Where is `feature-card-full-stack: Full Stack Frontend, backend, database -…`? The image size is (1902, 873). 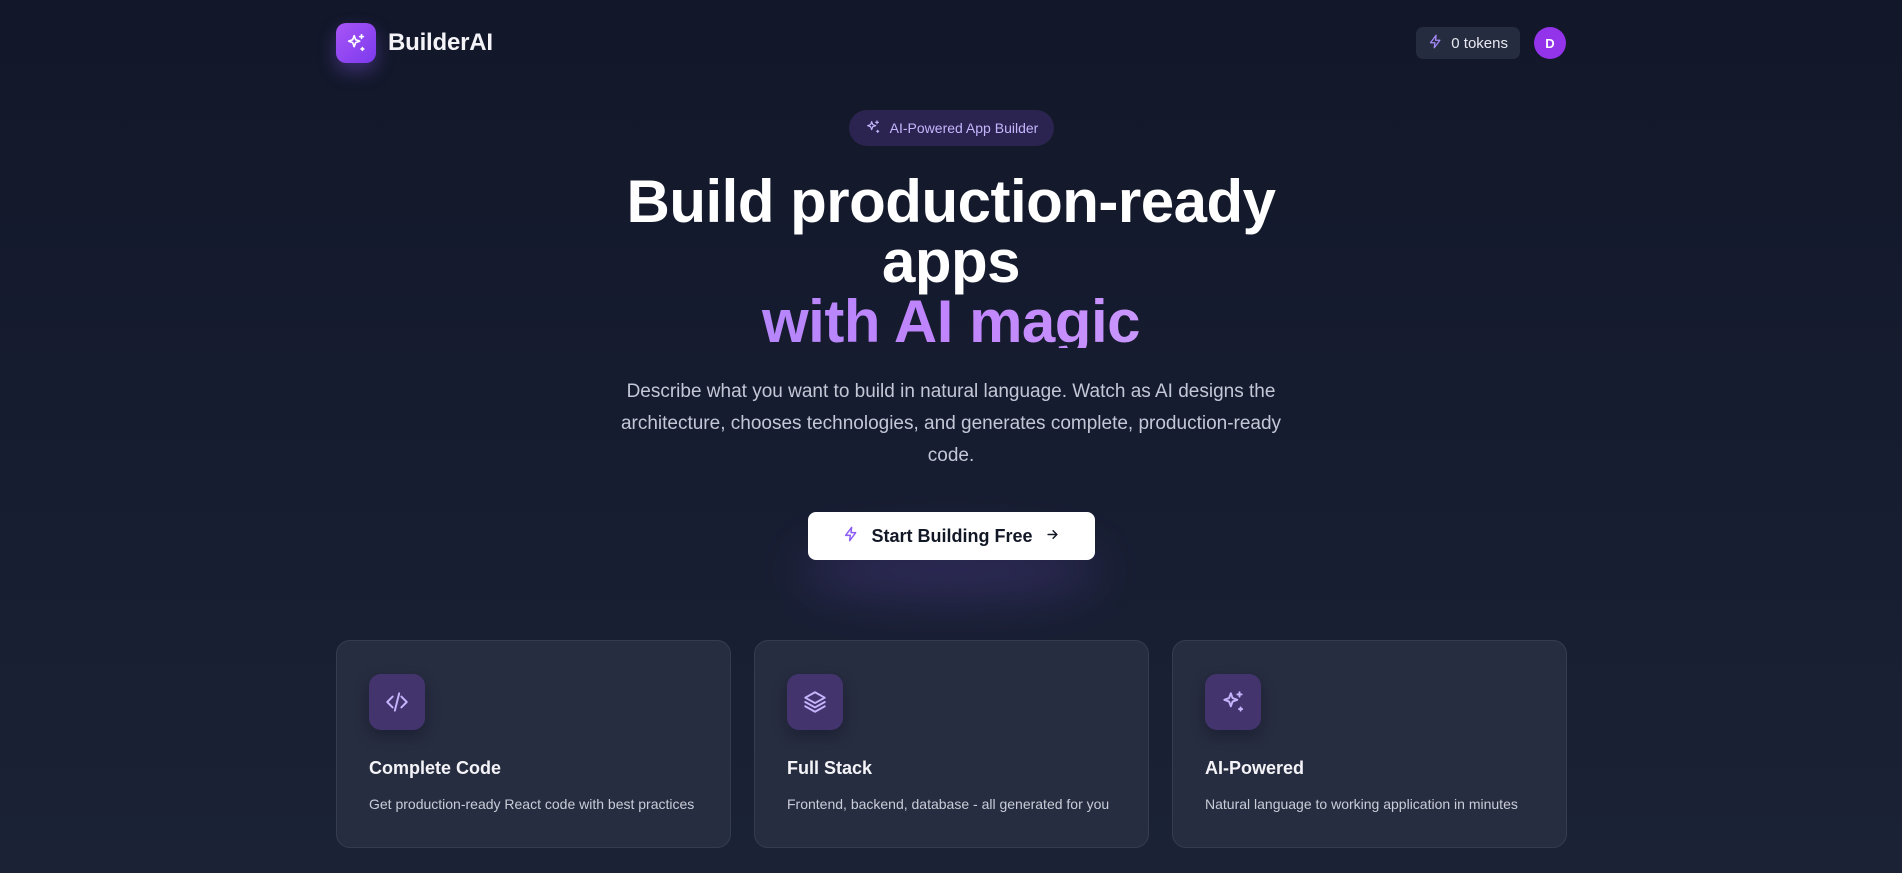
feature-card-full-stack: Full Stack Frontend, backend, database -… is located at coordinates (951, 744).